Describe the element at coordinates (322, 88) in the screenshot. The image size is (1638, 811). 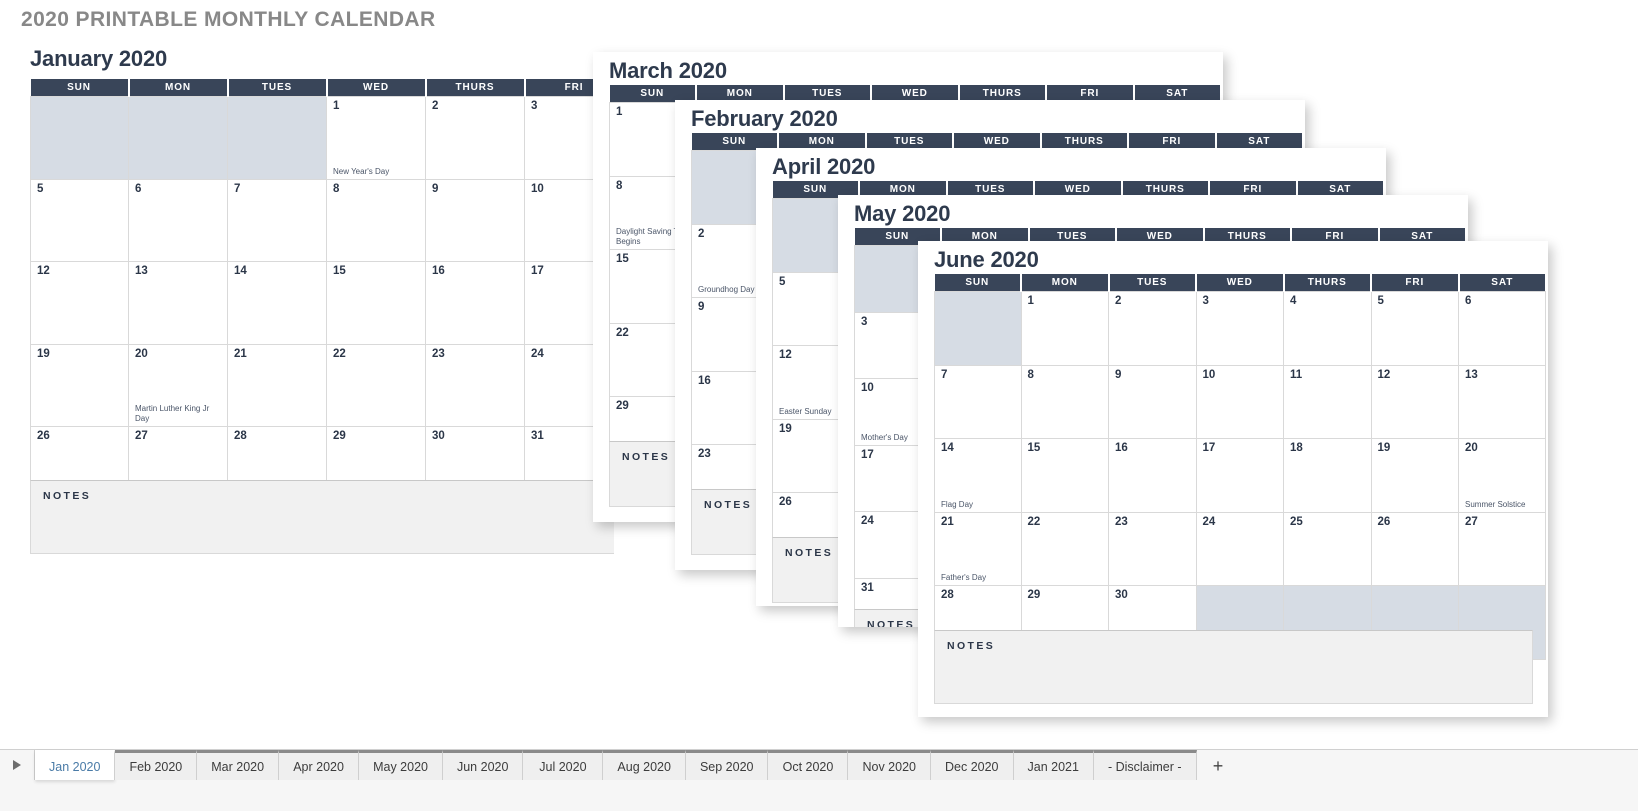
I see `weekday-header-row: SUNMONTUESWEDTHURSFRISAT` at that location.